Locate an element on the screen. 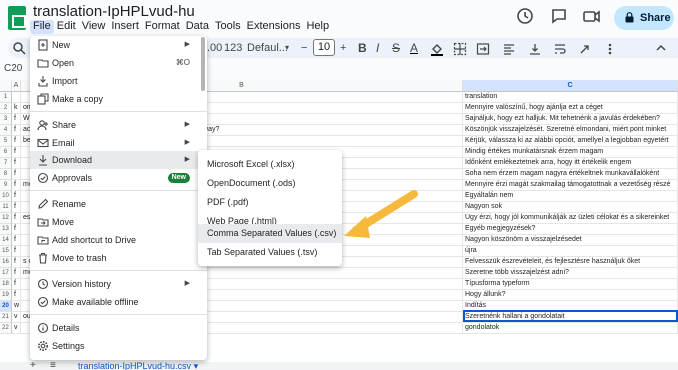 This screenshot has height=370, width=678. download-csv: Comma Separated Values (.csv) is located at coordinates (270, 233).